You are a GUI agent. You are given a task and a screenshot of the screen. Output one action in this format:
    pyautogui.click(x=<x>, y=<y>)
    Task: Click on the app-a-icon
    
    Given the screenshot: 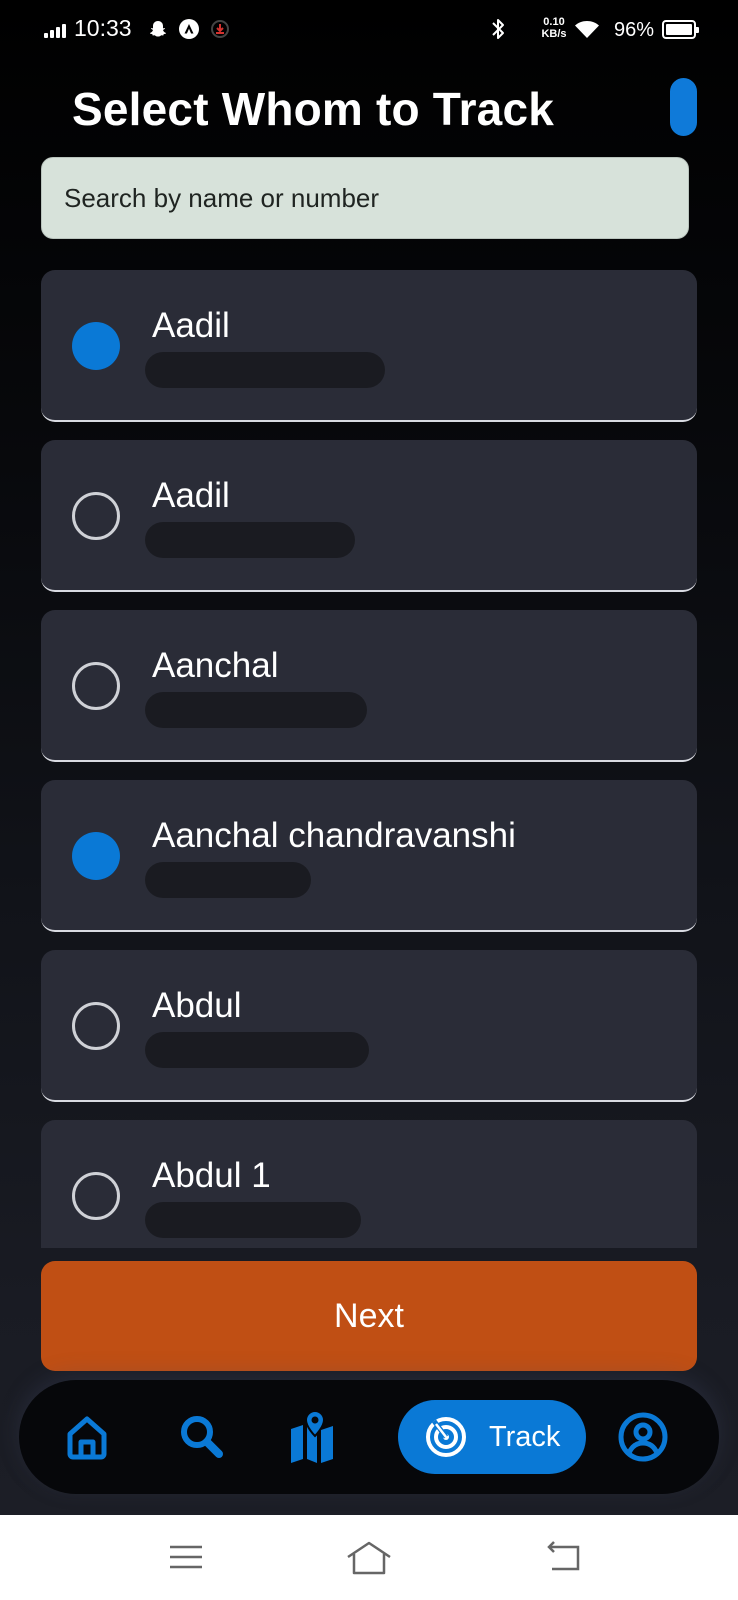 What is the action you would take?
    pyautogui.click(x=189, y=31)
    